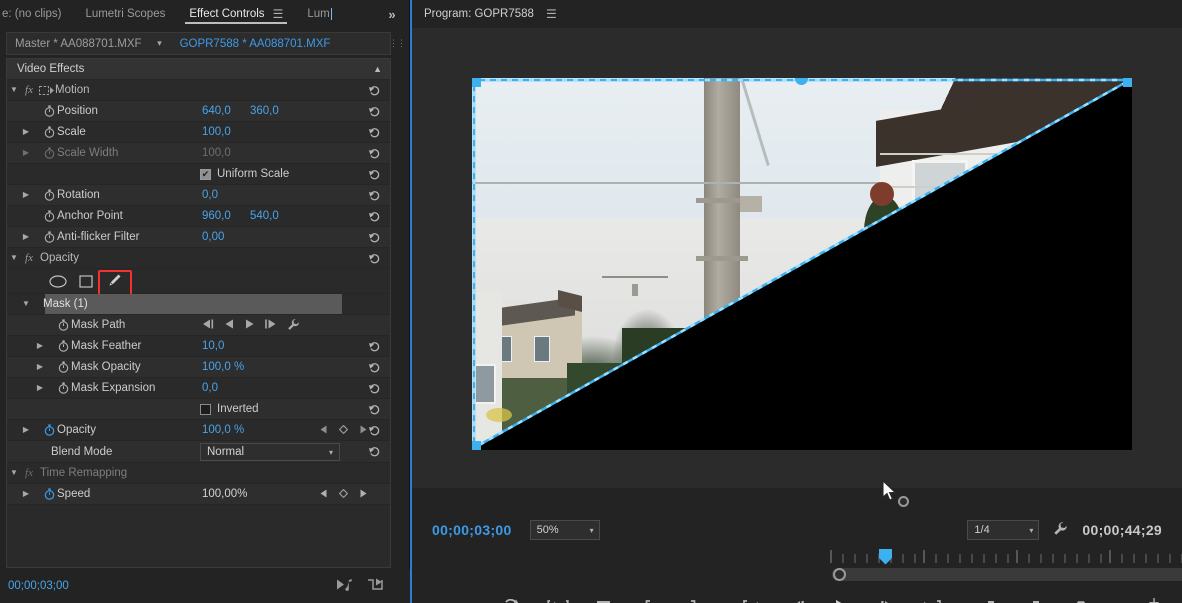 This screenshot has height=603, width=1182. I want to click on mask-expansion-value: 0,0, so click(210, 388).